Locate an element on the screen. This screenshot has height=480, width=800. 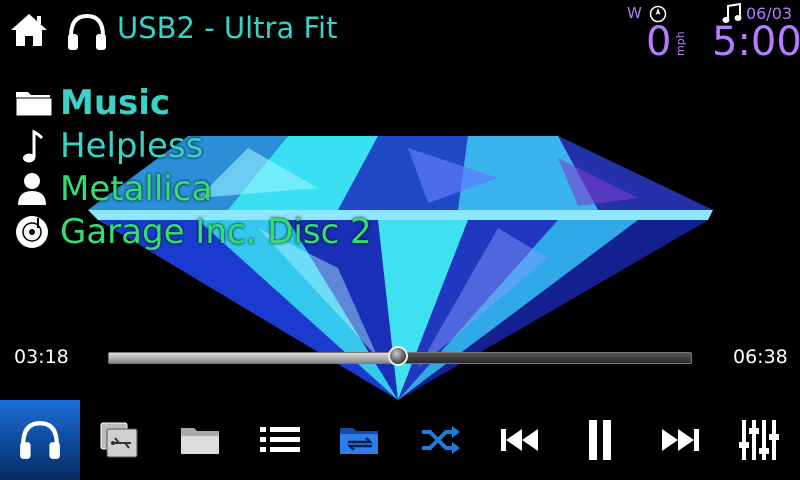
previous-track-button is located at coordinates (520, 440).